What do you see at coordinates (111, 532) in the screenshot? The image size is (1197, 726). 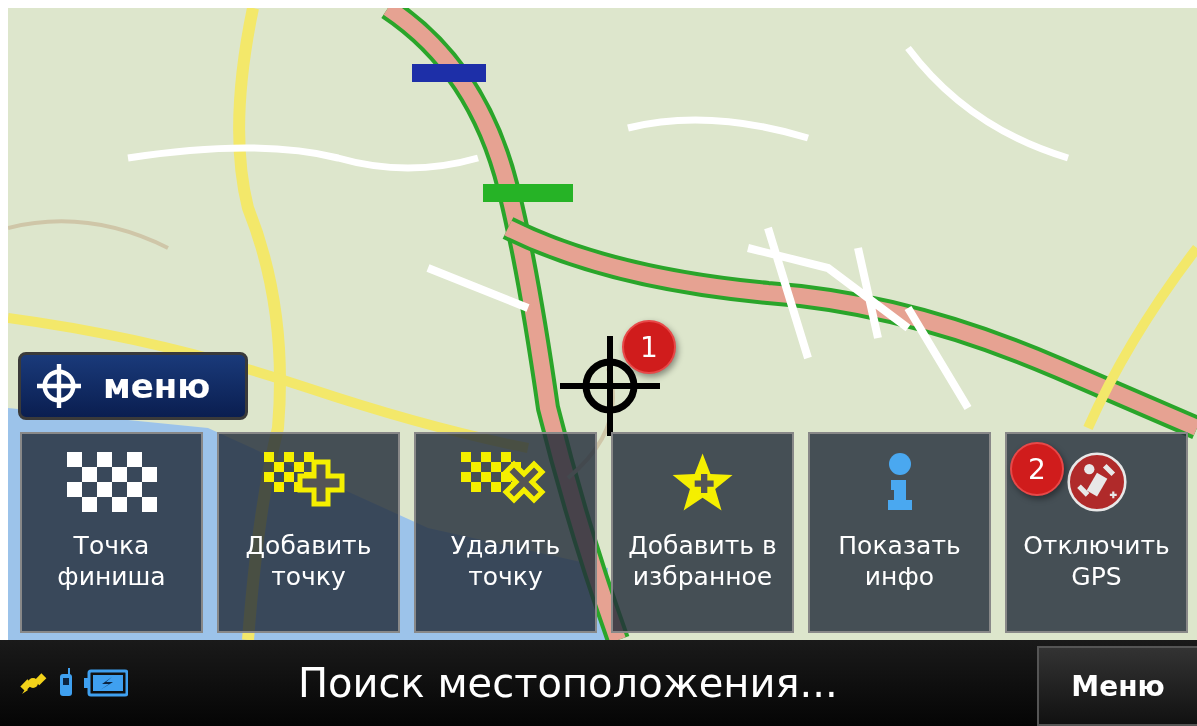 I see `action-button: Точка финиша` at bounding box center [111, 532].